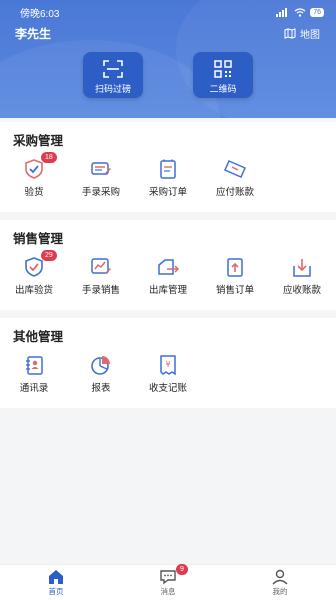 This screenshot has width=336, height=600. Describe the element at coordinates (168, 276) in the screenshot. I see `outbound-management-item: 出库管理` at that location.